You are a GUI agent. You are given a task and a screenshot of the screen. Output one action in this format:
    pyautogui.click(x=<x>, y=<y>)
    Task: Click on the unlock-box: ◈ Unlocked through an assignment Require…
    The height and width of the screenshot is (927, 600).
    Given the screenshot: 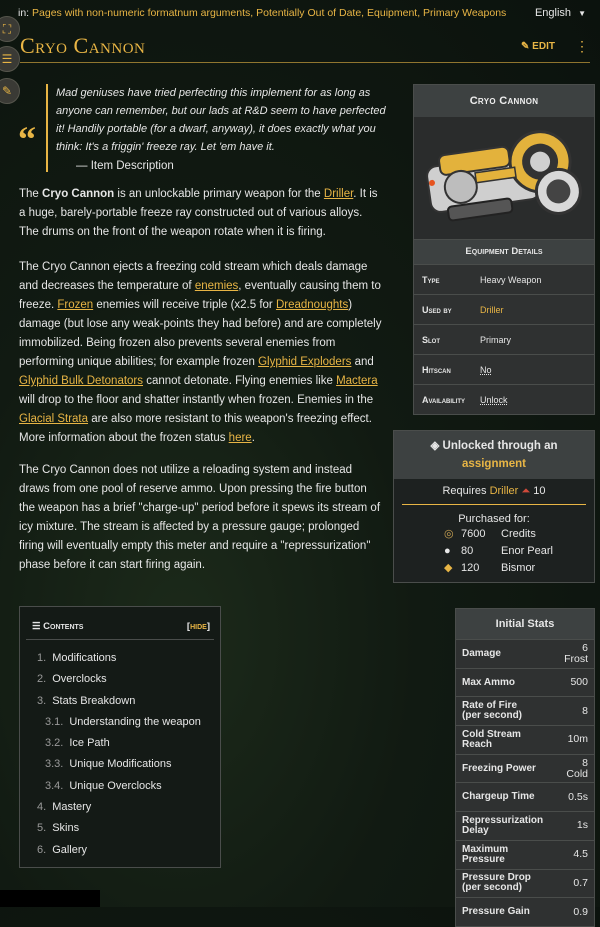 What is the action you would take?
    pyautogui.click(x=494, y=506)
    